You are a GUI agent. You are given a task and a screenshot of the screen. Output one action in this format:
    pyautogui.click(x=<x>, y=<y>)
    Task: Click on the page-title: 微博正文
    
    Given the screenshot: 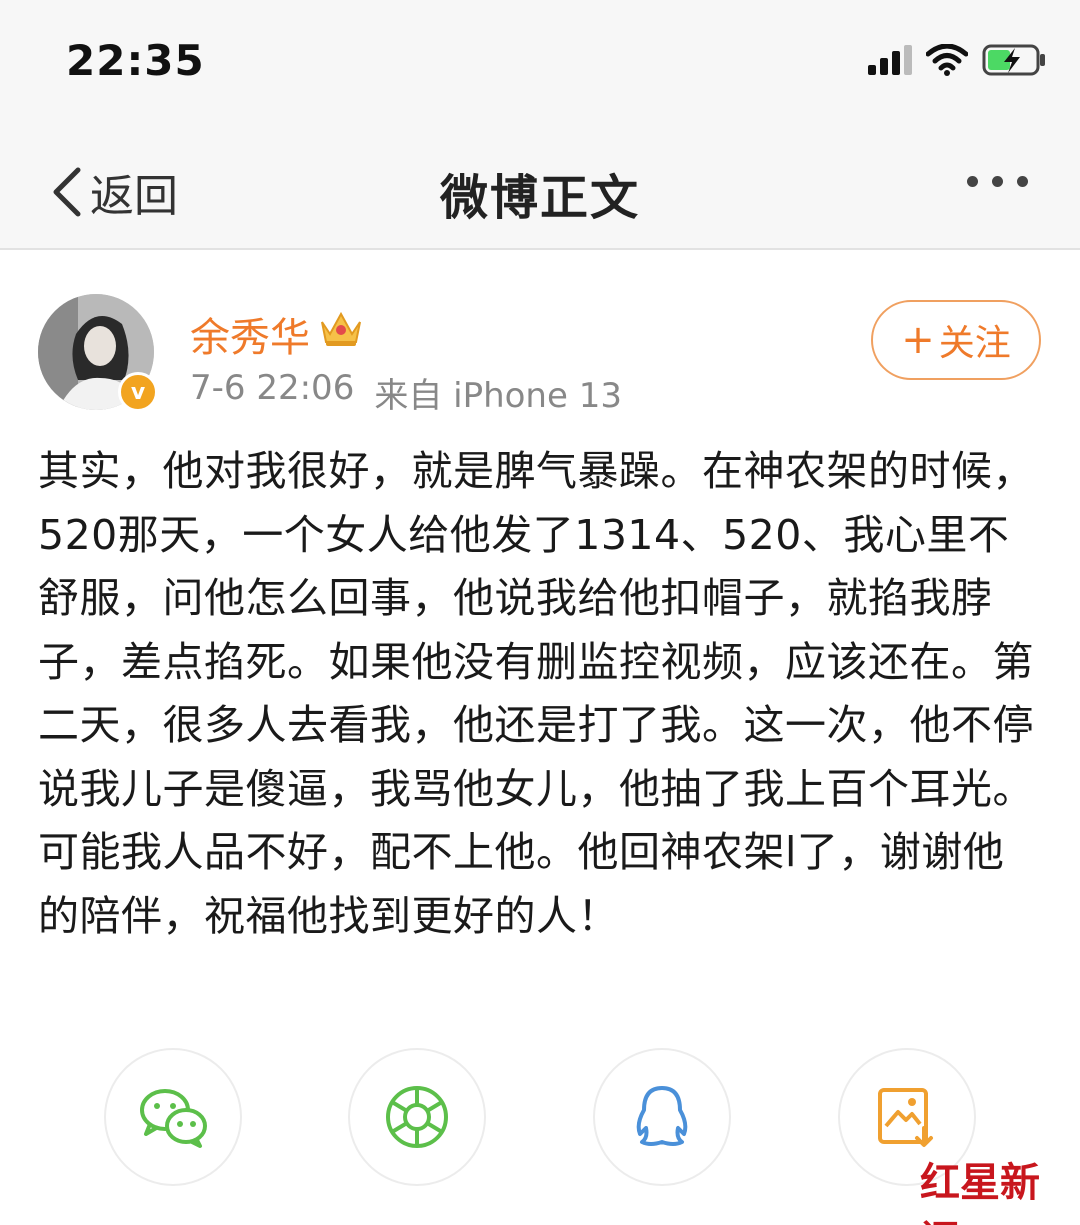 What is the action you would take?
    pyautogui.click(x=539, y=198)
    